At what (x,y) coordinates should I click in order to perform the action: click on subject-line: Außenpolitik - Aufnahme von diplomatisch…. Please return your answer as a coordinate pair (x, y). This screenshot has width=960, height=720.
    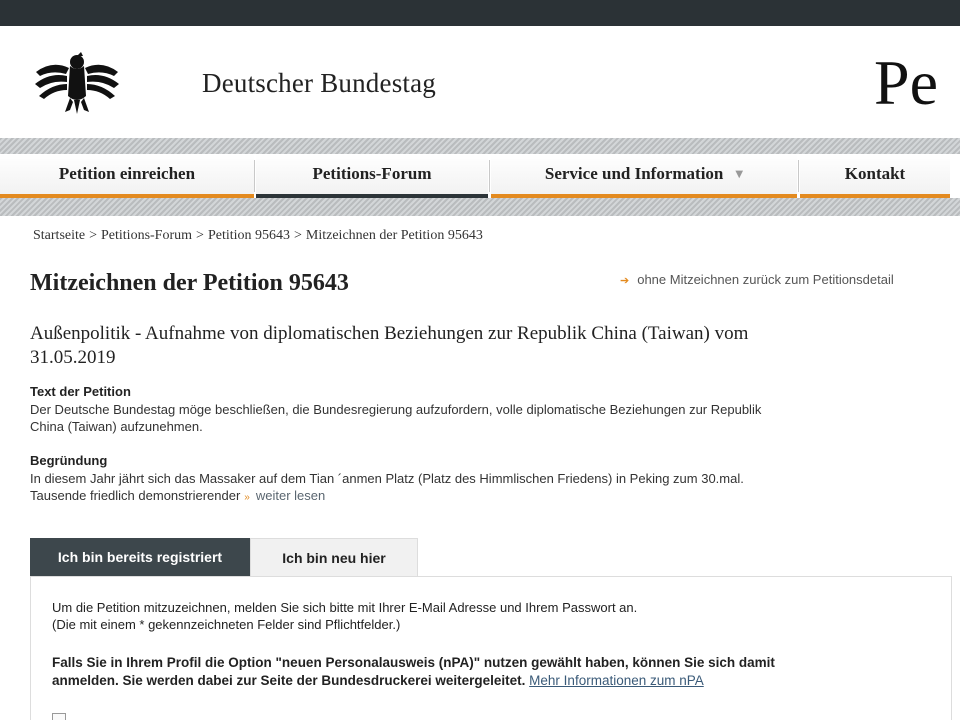
    Looking at the image, I should click on (389, 333).